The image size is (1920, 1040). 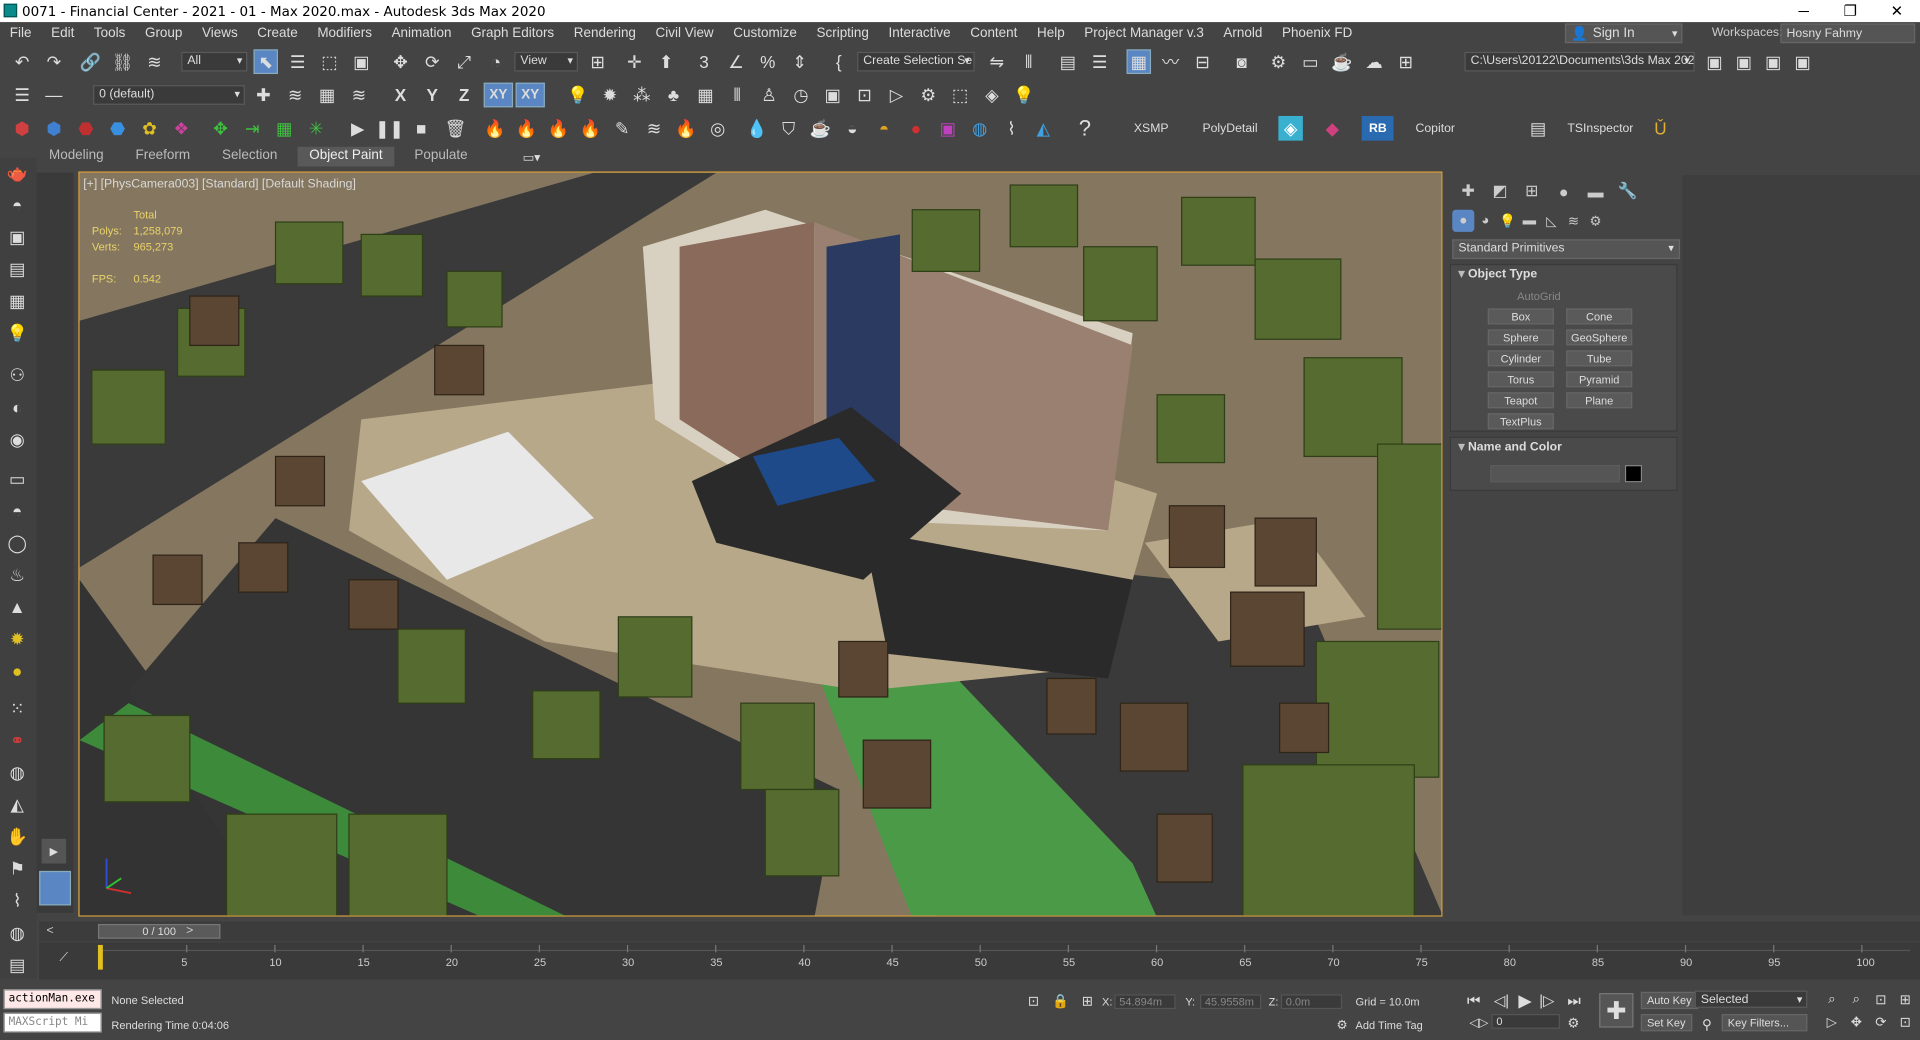 What do you see at coordinates (736, 61) in the screenshot?
I see `angle-snap-icon: ∠` at bounding box center [736, 61].